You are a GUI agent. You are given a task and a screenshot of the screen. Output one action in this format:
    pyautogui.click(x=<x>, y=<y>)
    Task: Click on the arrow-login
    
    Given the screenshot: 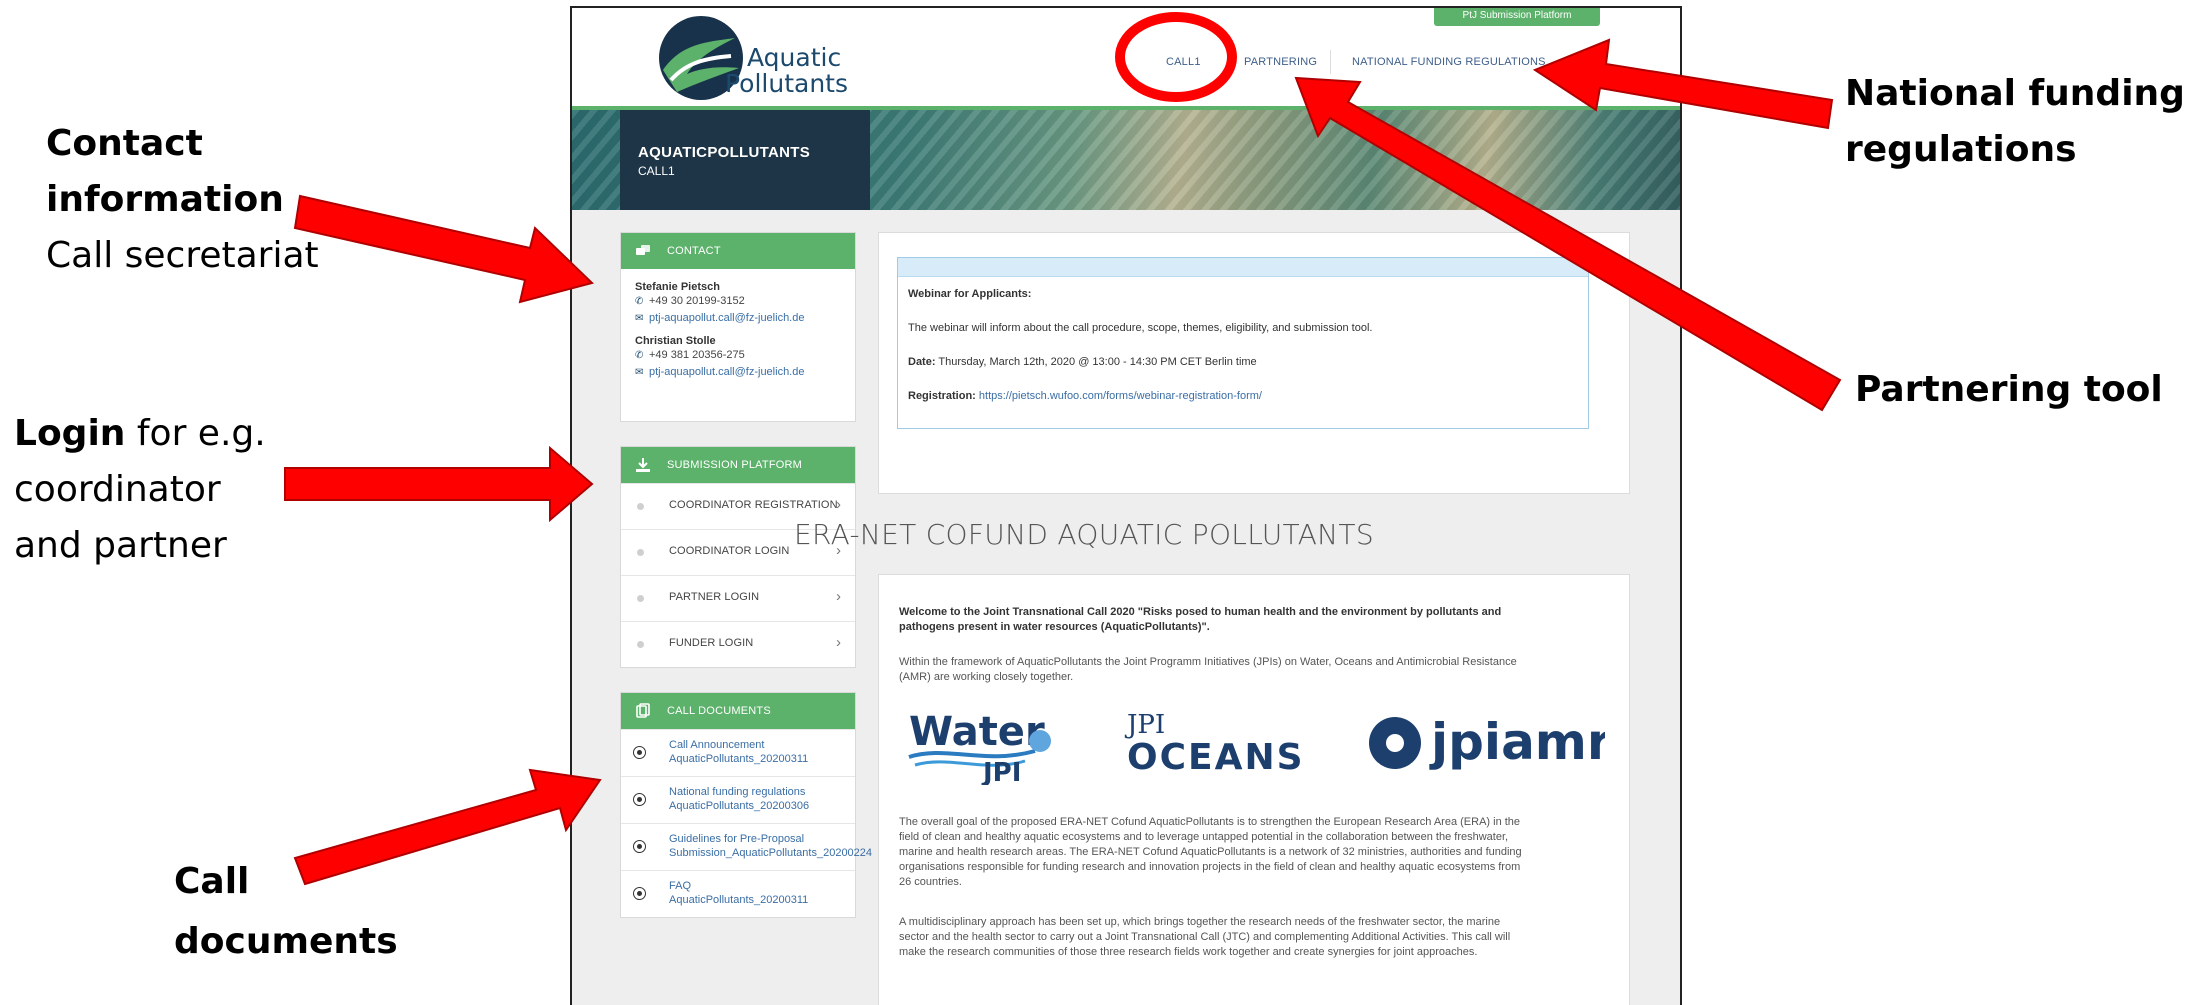 What is the action you would take?
    pyautogui.click(x=439, y=484)
    